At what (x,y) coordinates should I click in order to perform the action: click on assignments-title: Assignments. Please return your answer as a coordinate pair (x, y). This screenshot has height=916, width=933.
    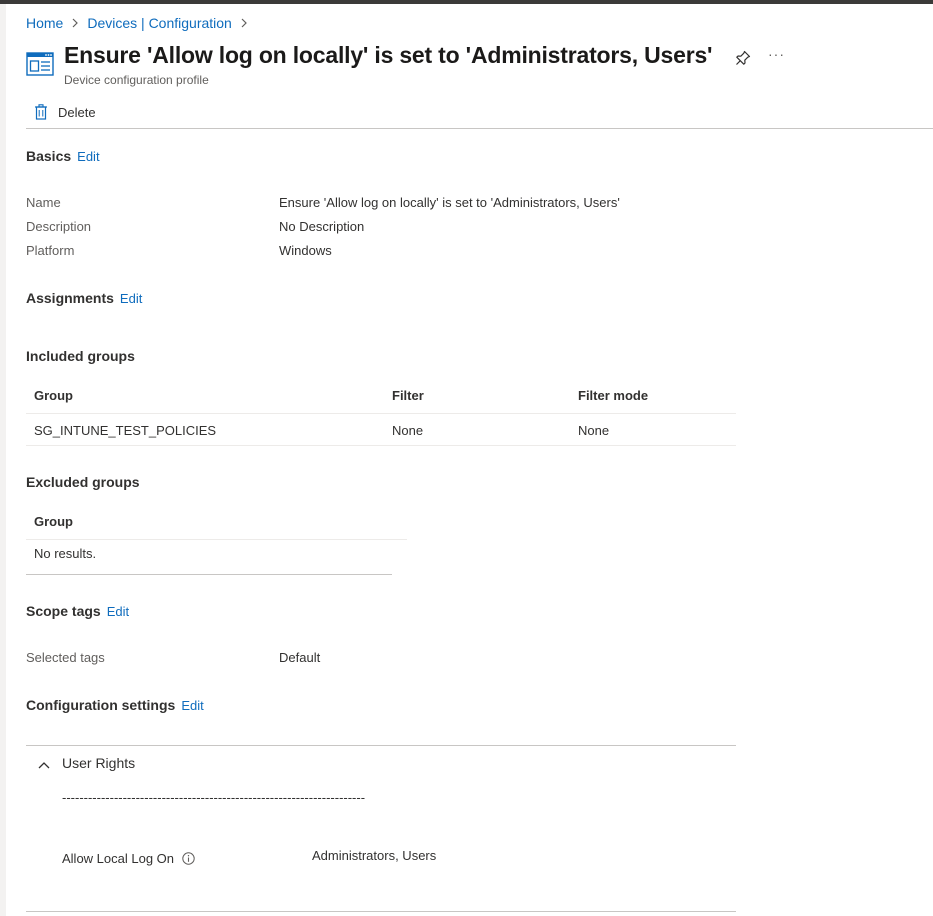
    Looking at the image, I should click on (70, 298).